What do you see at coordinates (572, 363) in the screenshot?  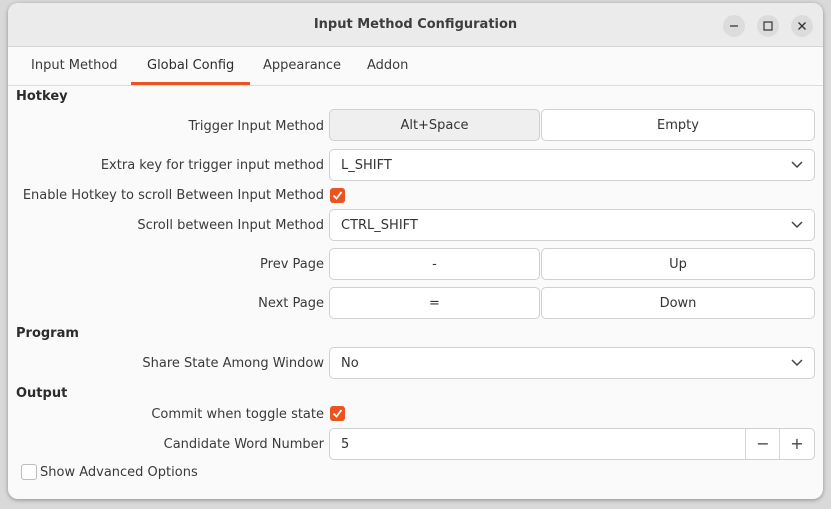 I see `share-state-combo: No` at bounding box center [572, 363].